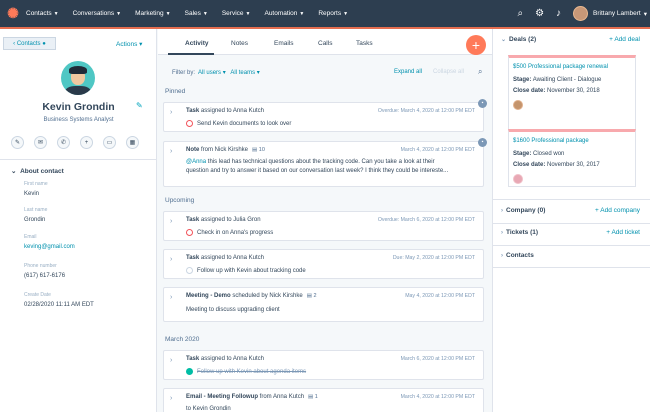 Image resolution: width=650 pixels, height=412 pixels. What do you see at coordinates (86, 142) in the screenshot?
I see `plus-icon: +` at bounding box center [86, 142].